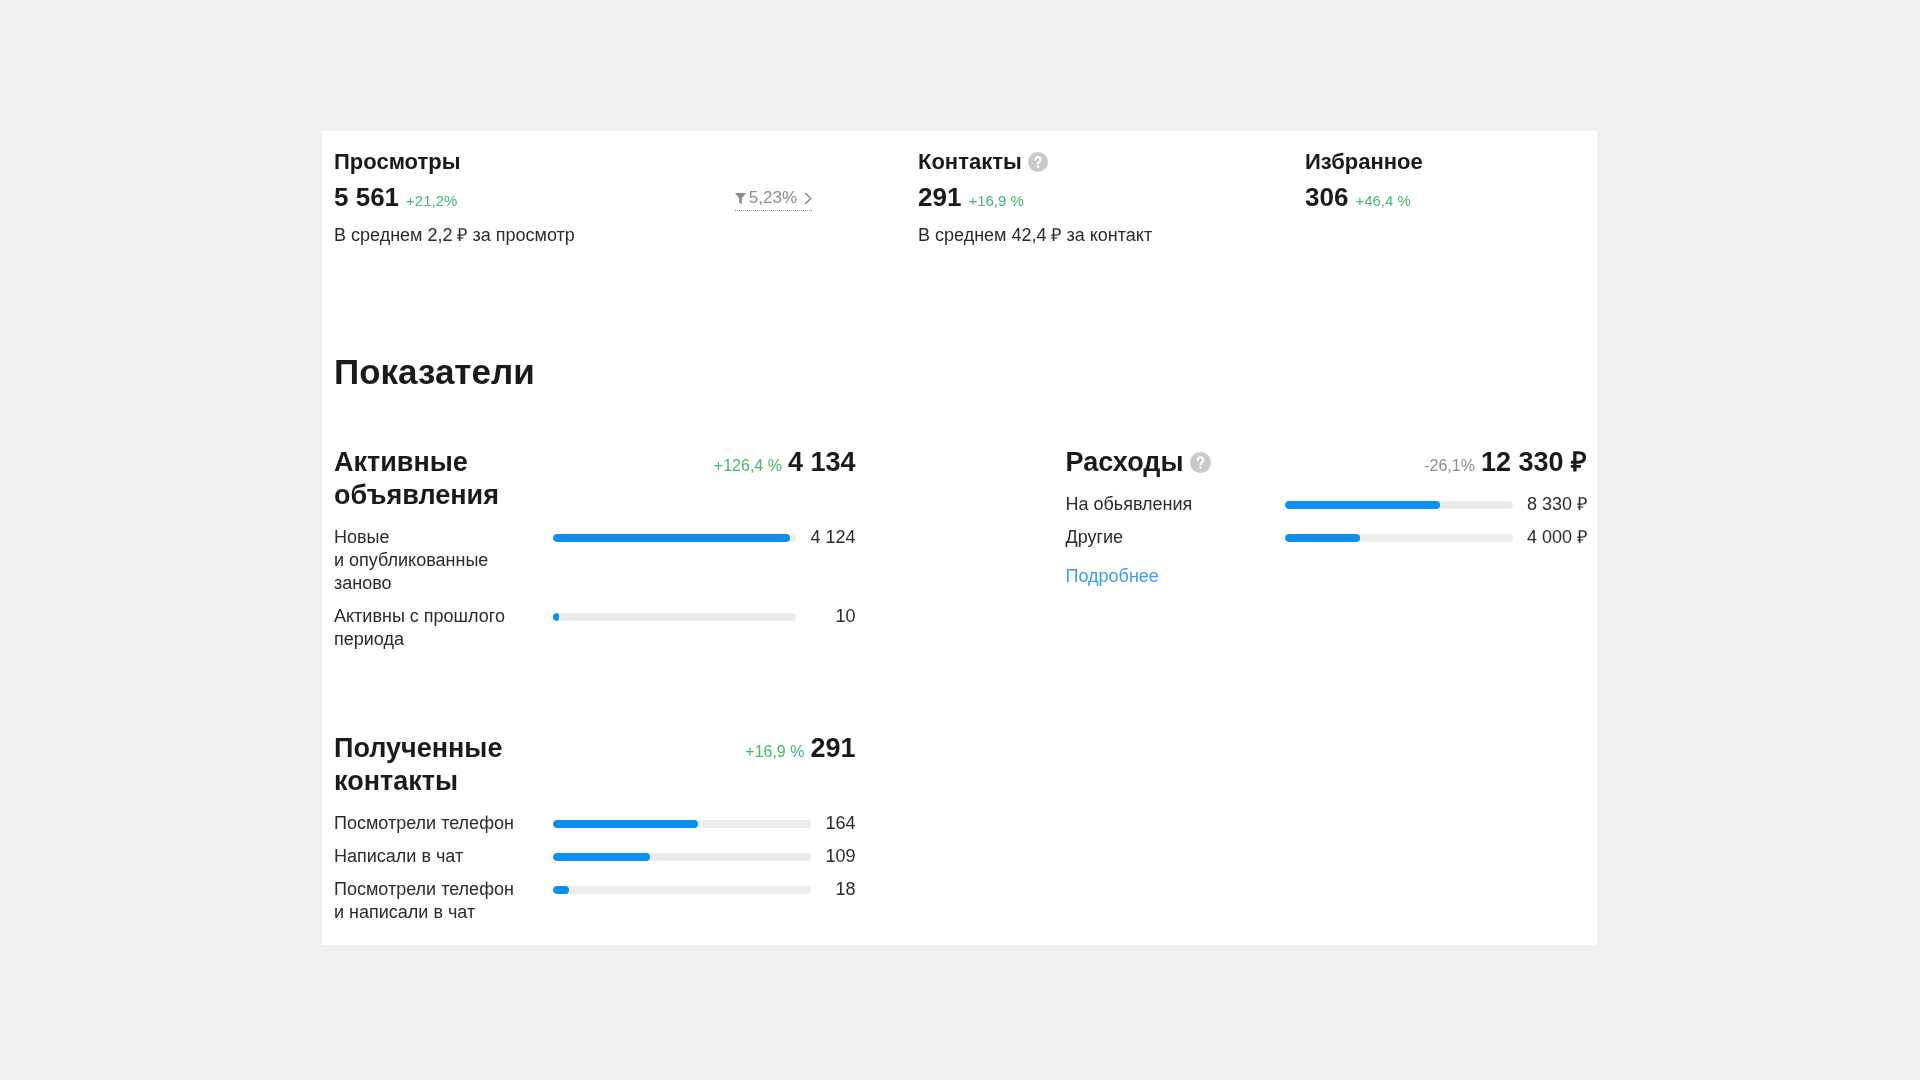  Describe the element at coordinates (845, 889) in the screenshot. I see `row-value: 18` at that location.